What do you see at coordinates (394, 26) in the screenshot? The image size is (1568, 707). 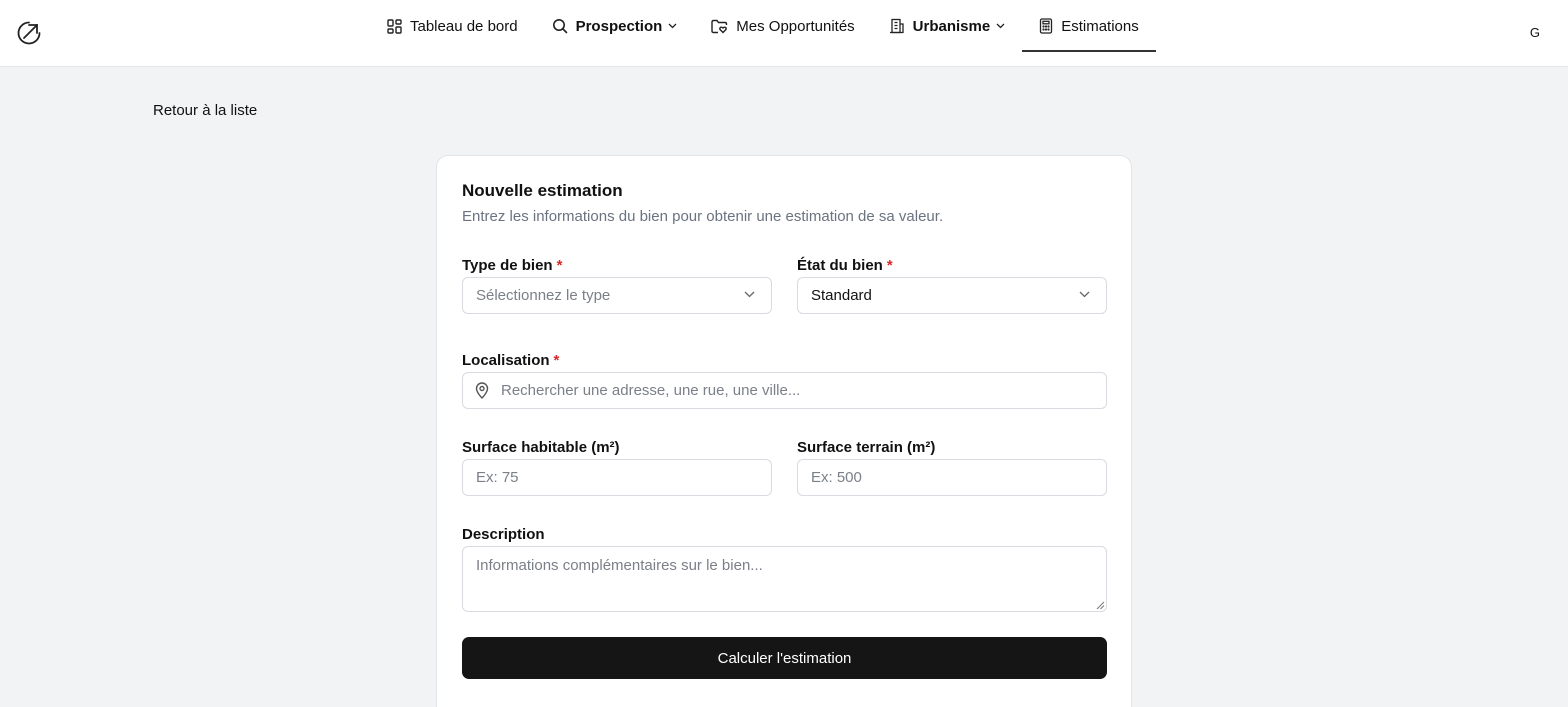 I see `dashboard-icon` at bounding box center [394, 26].